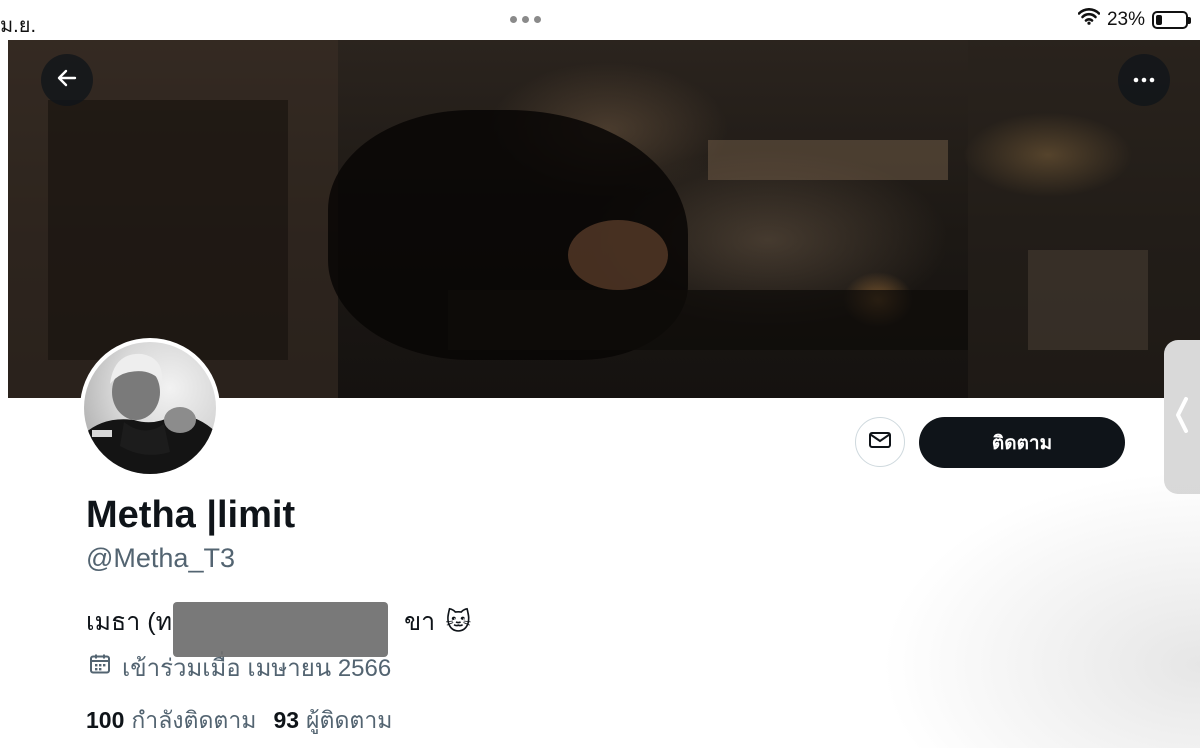 Image resolution: width=1200 pixels, height=748 pixels. What do you see at coordinates (193, 721) in the screenshot?
I see `following-label: กำลังติดตาม` at bounding box center [193, 721].